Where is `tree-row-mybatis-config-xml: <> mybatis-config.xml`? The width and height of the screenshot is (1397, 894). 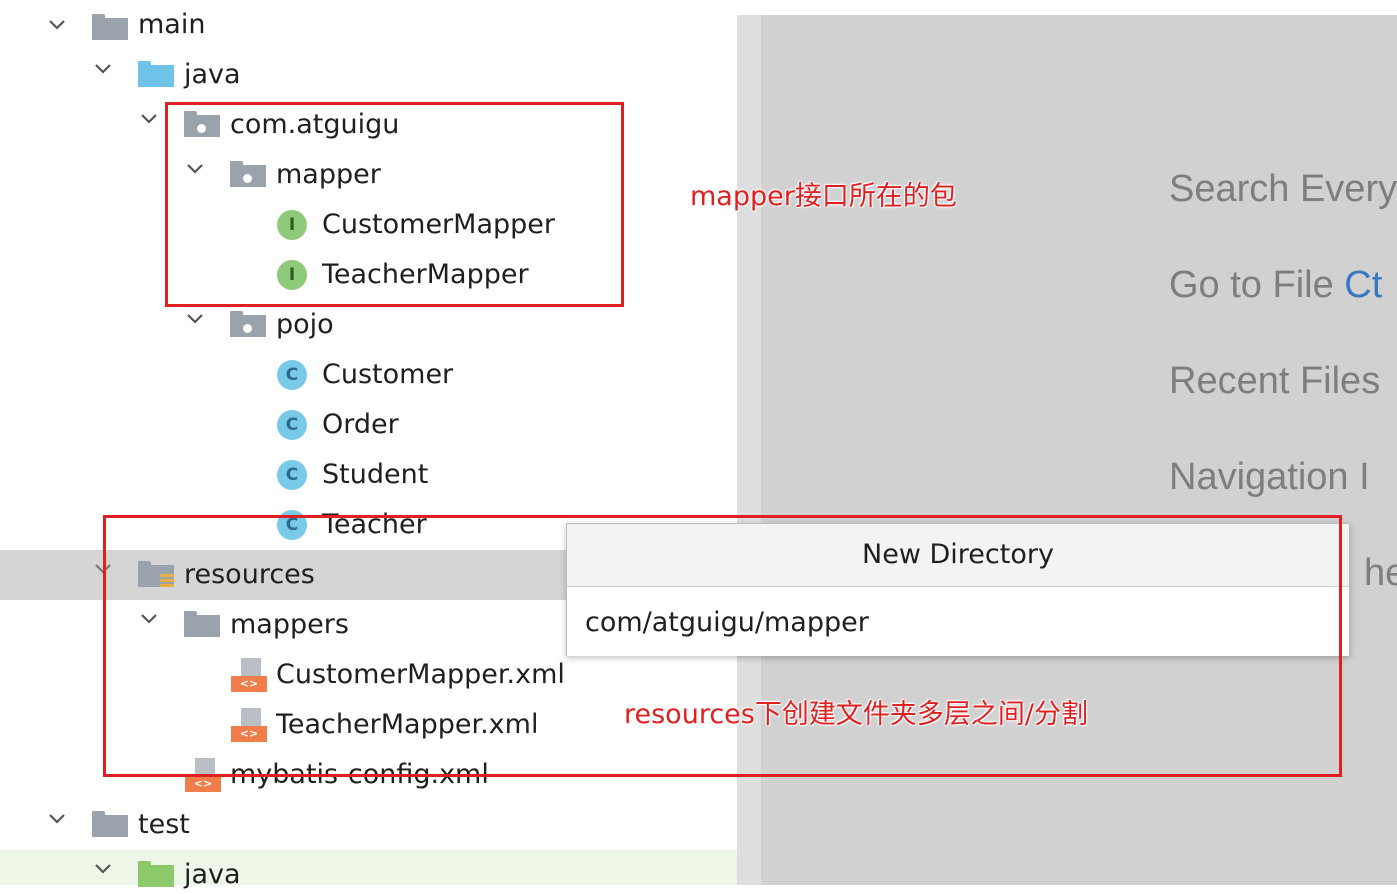 tree-row-mybatis-config-xml: <> mybatis-config.xml is located at coordinates (368, 775).